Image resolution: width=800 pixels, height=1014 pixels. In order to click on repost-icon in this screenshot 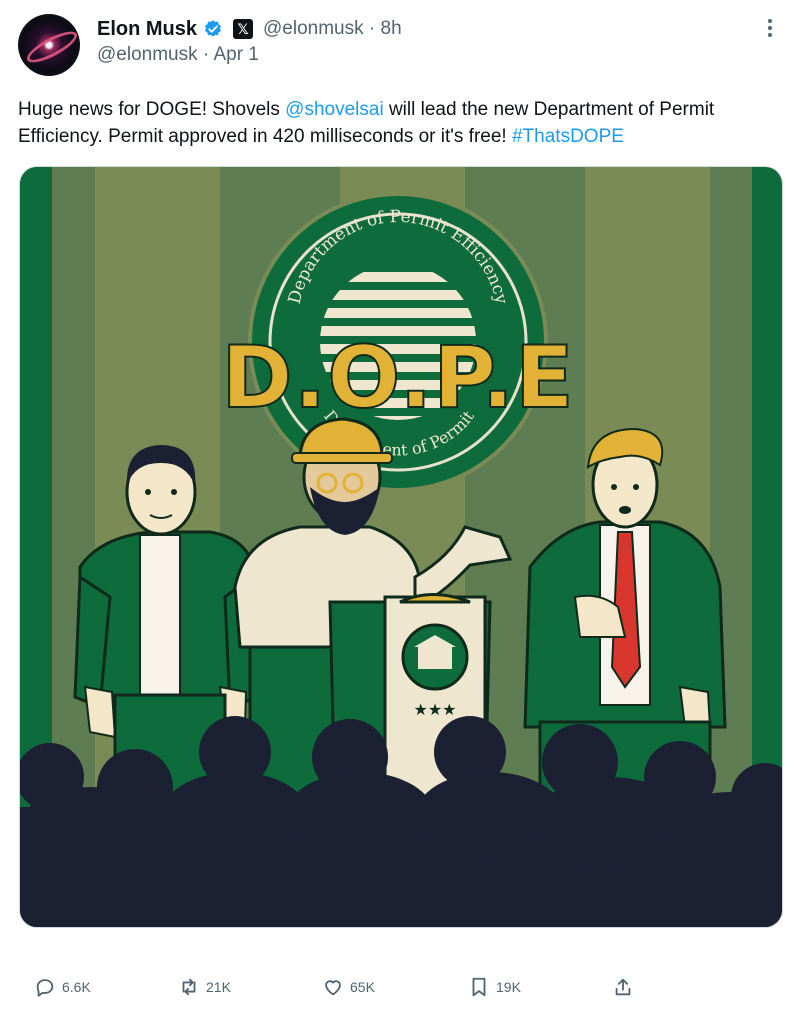, I will do `click(189, 987)`.